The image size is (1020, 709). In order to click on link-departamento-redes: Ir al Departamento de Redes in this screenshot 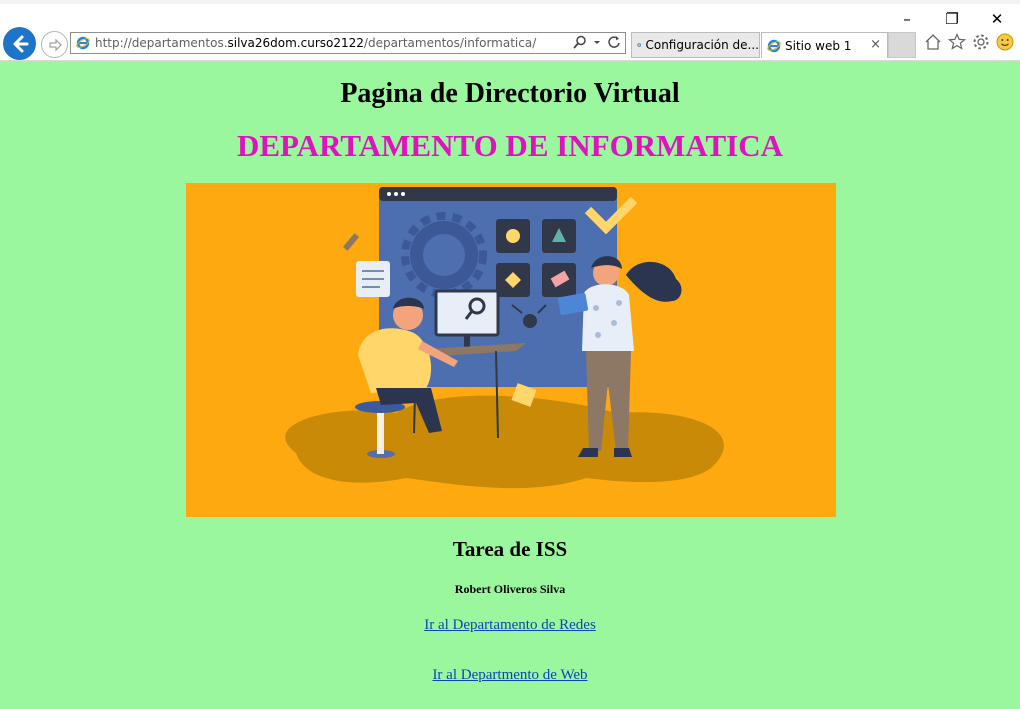, I will do `click(510, 625)`.